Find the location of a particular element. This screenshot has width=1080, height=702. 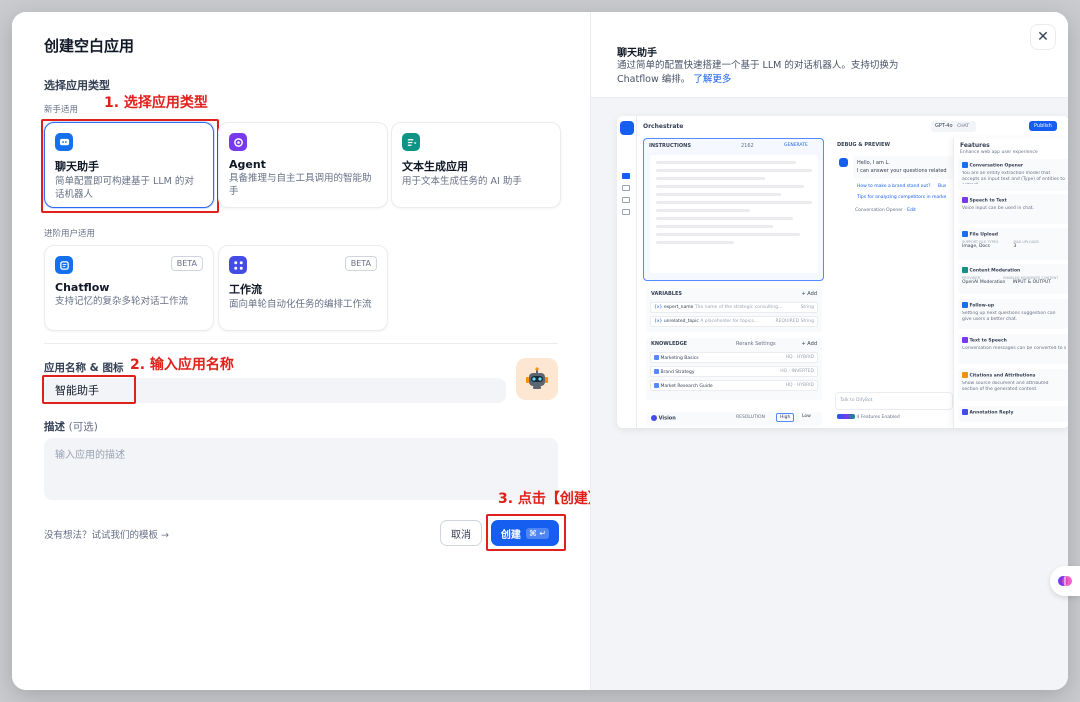

preview-chat-input: Talk to DifyBot is located at coordinates (894, 401).